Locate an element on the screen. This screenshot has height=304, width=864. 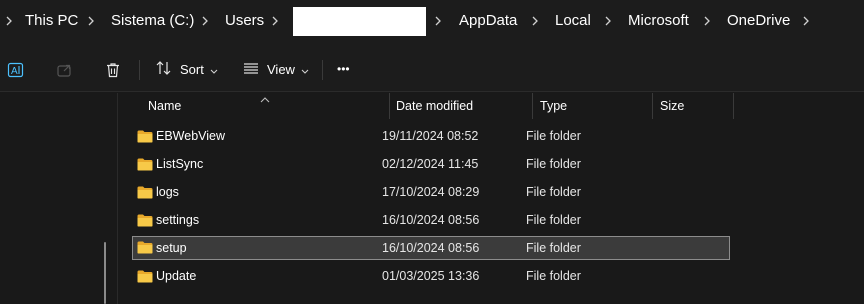
svg-text: A is located at coordinates (14, 71).